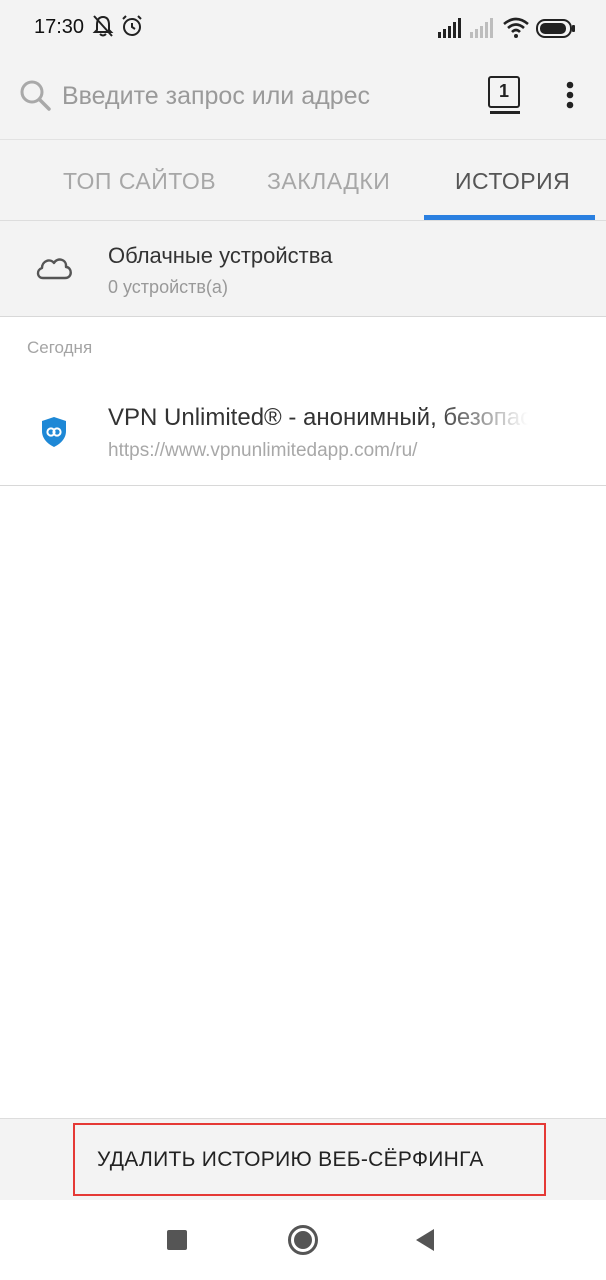 The width and height of the screenshot is (606, 1280). I want to click on url-bar: 1, so click(303, 99).